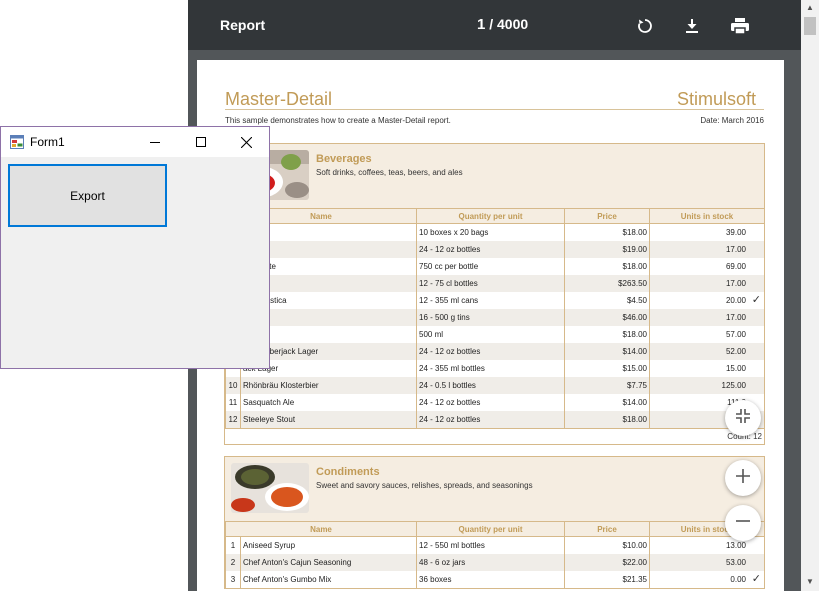  What do you see at coordinates (810, 582) in the screenshot?
I see `scroll-down-icon: ▼` at bounding box center [810, 582].